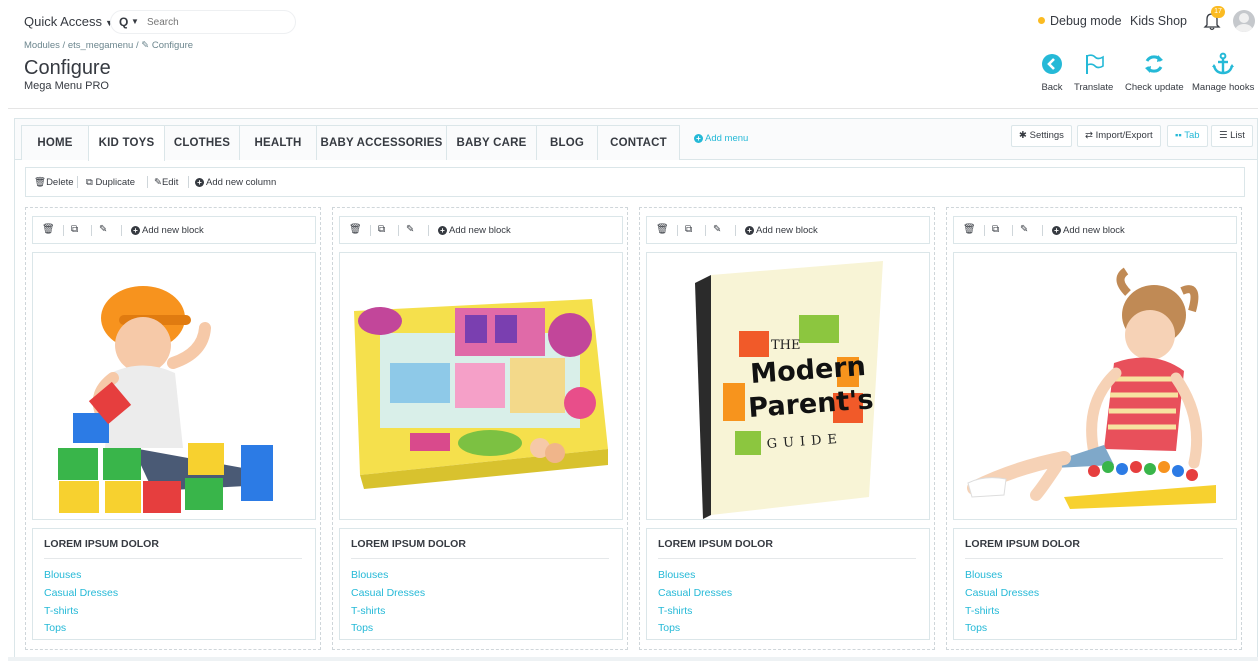 The height and width of the screenshot is (661, 1258). What do you see at coordinates (1091, 388) in the screenshot?
I see `girl-playing-image` at bounding box center [1091, 388].